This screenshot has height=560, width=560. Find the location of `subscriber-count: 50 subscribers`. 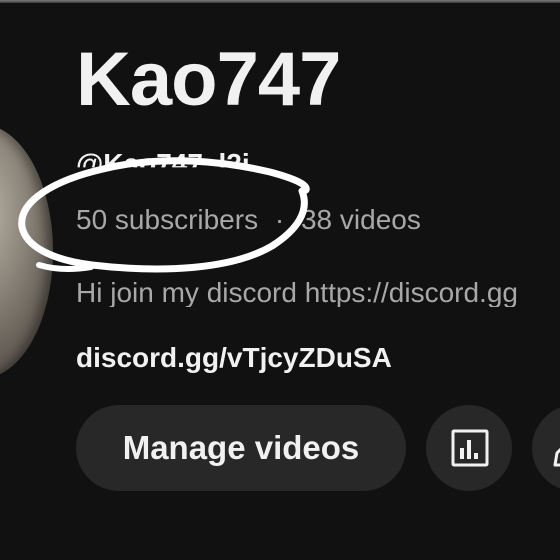

subscriber-count: 50 subscribers is located at coordinates (167, 219).